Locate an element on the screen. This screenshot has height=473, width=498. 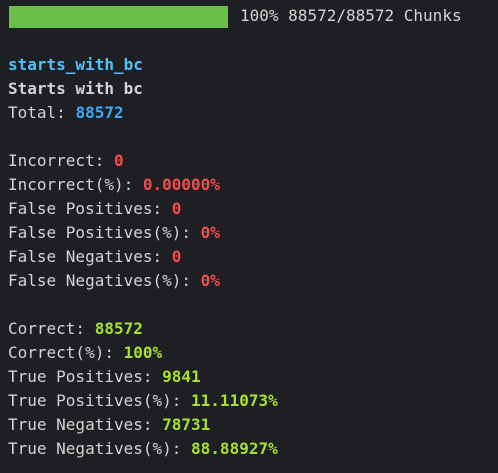
error-line: False Negatives: 0 is located at coordinates (94, 257).